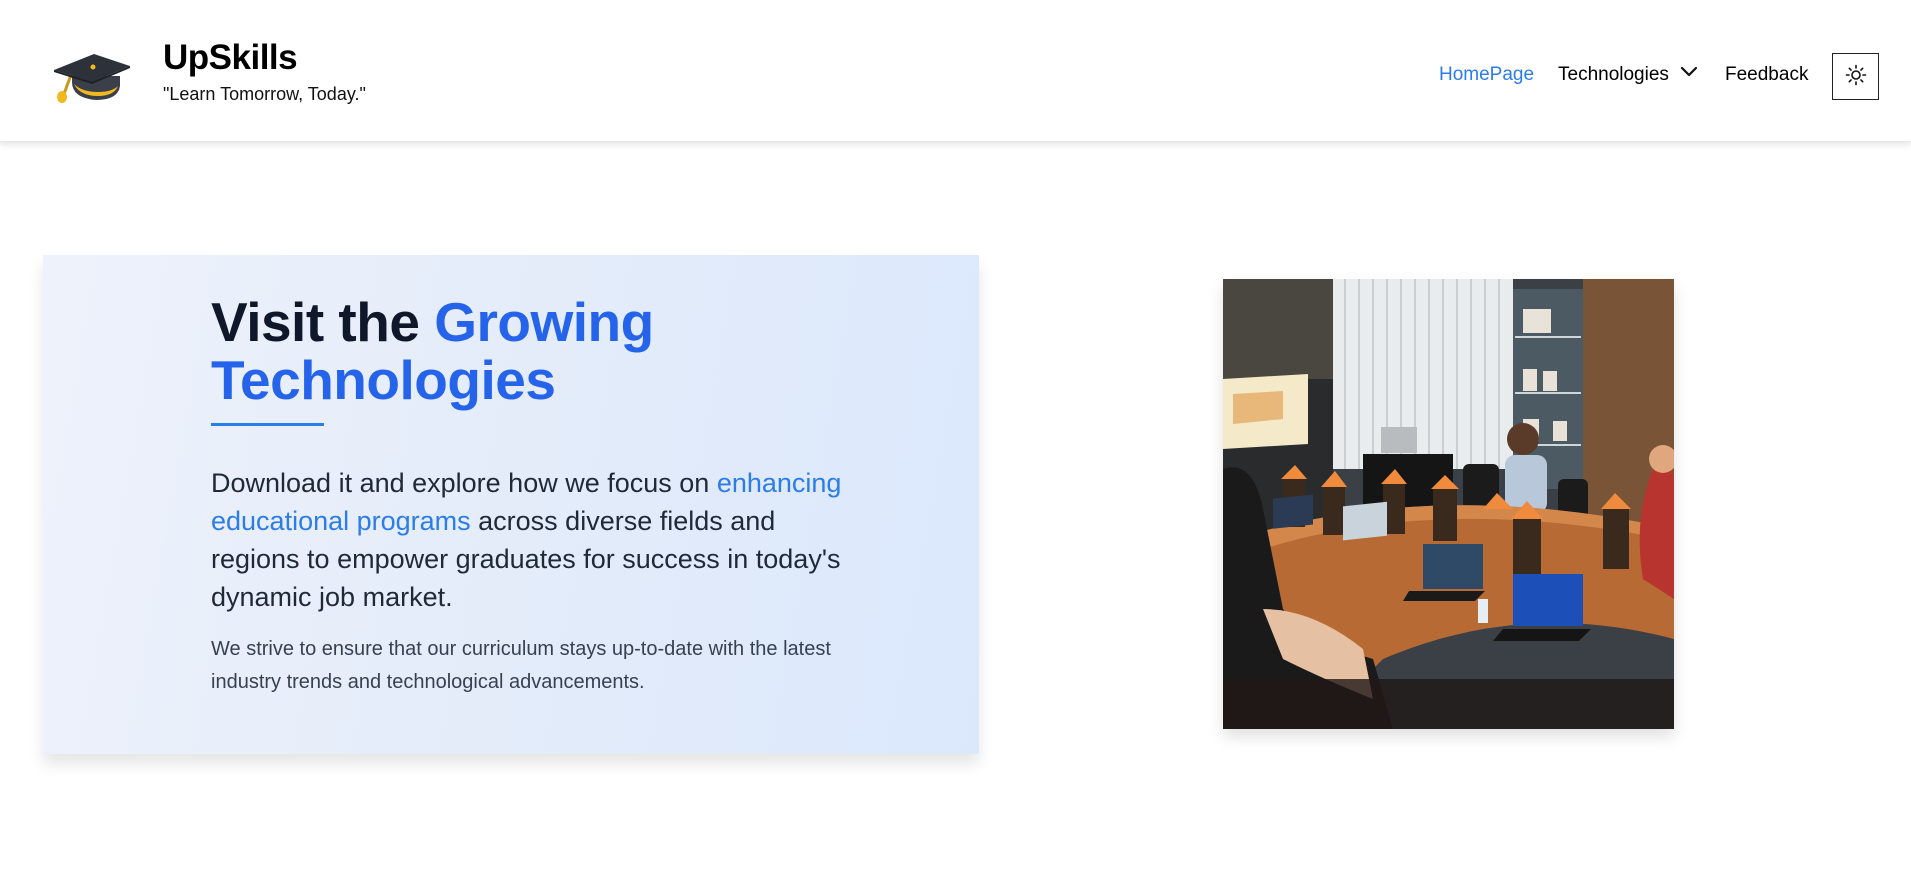 The width and height of the screenshot is (1911, 870). I want to click on title-underline, so click(267, 424).